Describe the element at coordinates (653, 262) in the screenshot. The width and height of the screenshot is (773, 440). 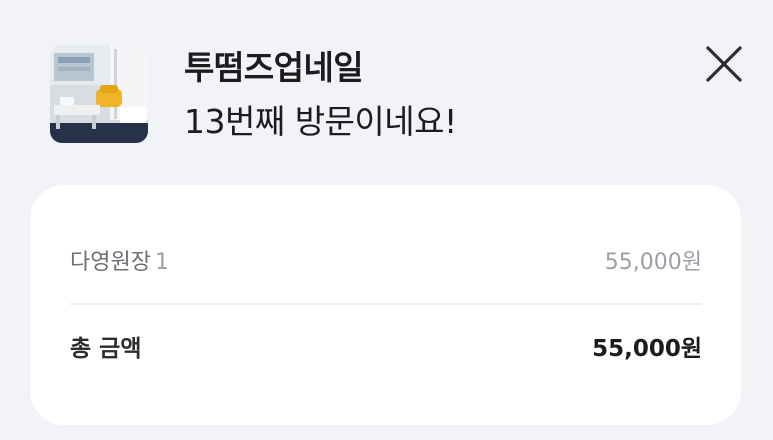
I see `item-price: 55,000원` at that location.